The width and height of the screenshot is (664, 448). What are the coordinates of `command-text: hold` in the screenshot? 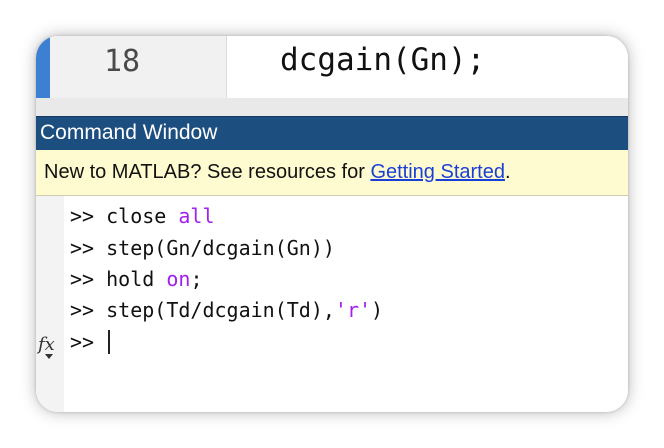 It's located at (136, 279).